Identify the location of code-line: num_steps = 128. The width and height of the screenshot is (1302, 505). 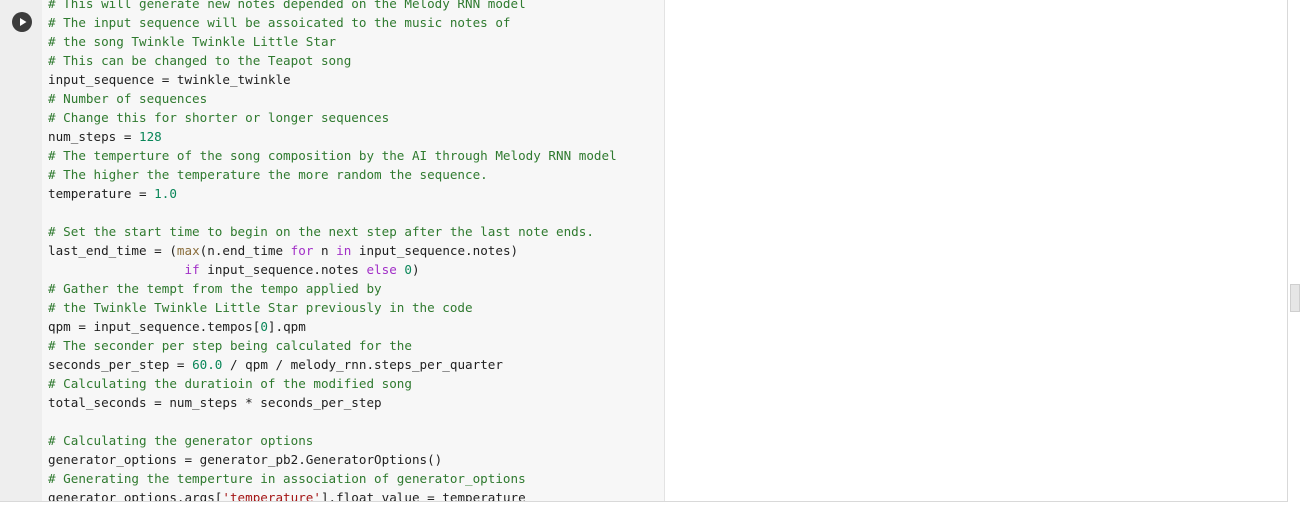
(105, 136).